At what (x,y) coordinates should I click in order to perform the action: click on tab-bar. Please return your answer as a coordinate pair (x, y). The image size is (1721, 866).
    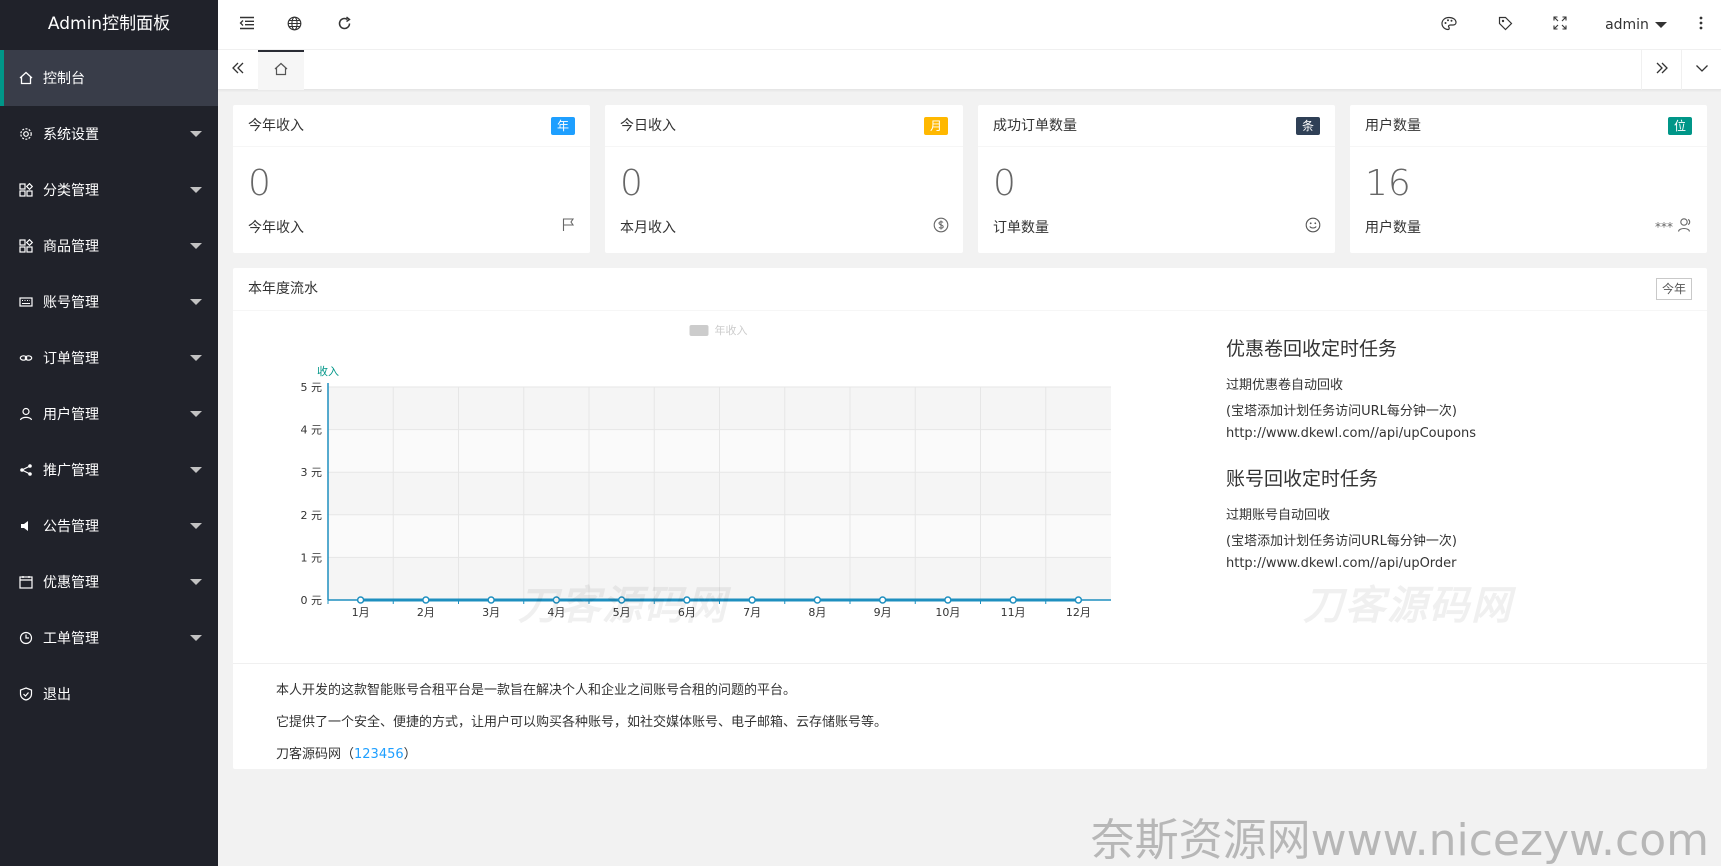
    Looking at the image, I should click on (969, 70).